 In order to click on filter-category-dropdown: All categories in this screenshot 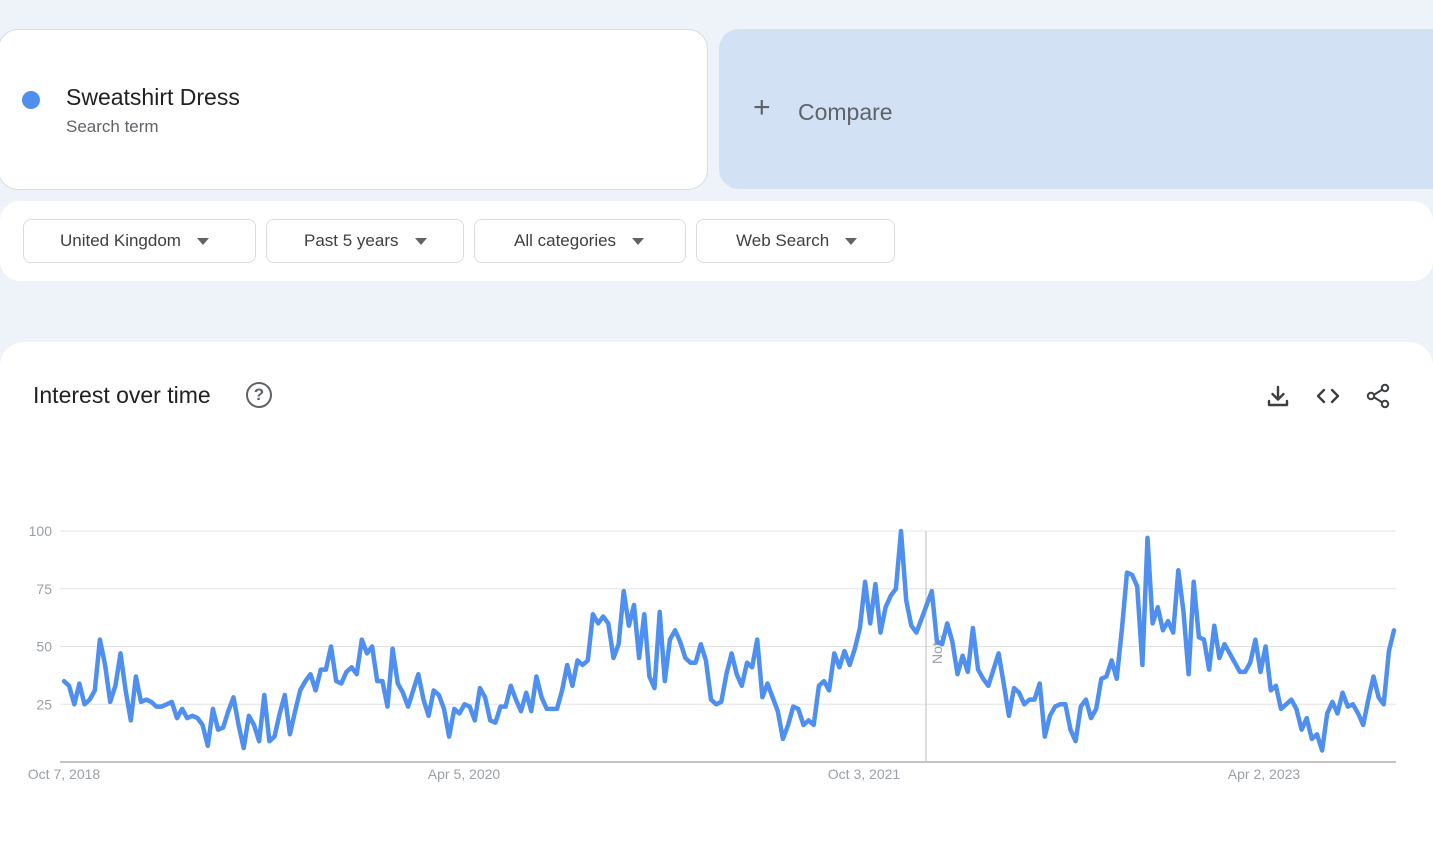, I will do `click(580, 241)`.